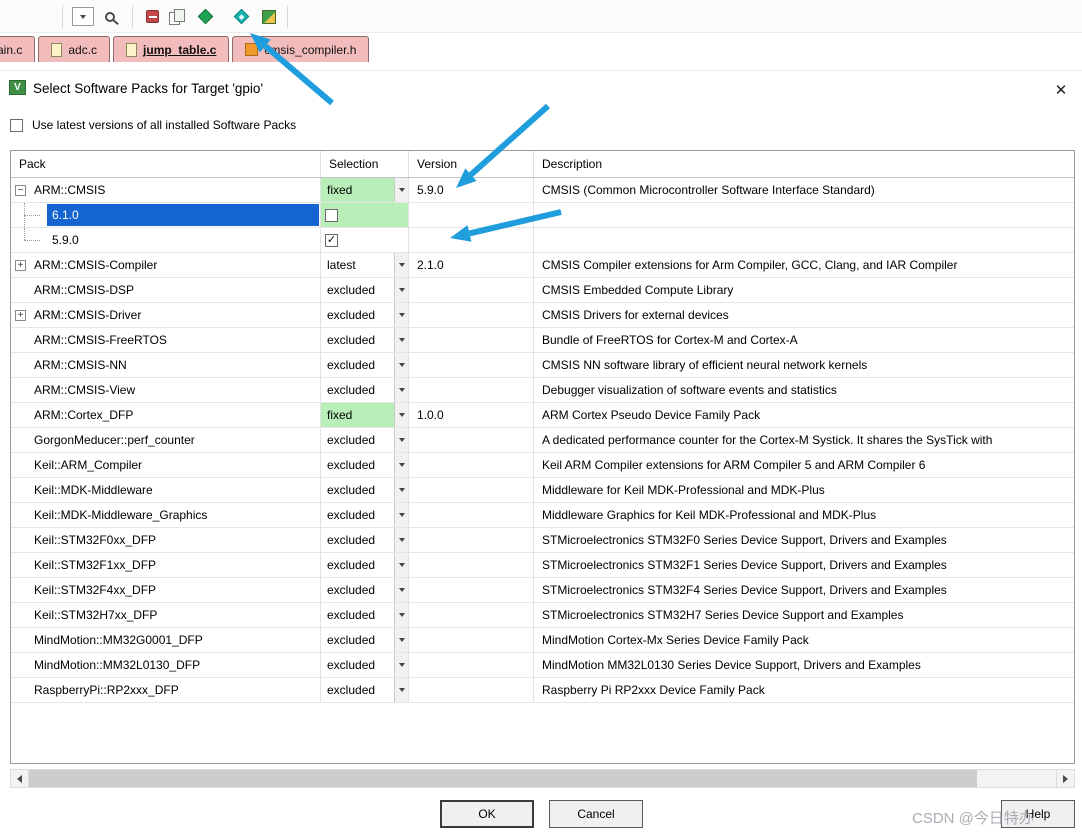 The height and width of the screenshot is (837, 1082). What do you see at coordinates (18, 49) in the screenshot?
I see `tab-main-c: ain.c` at bounding box center [18, 49].